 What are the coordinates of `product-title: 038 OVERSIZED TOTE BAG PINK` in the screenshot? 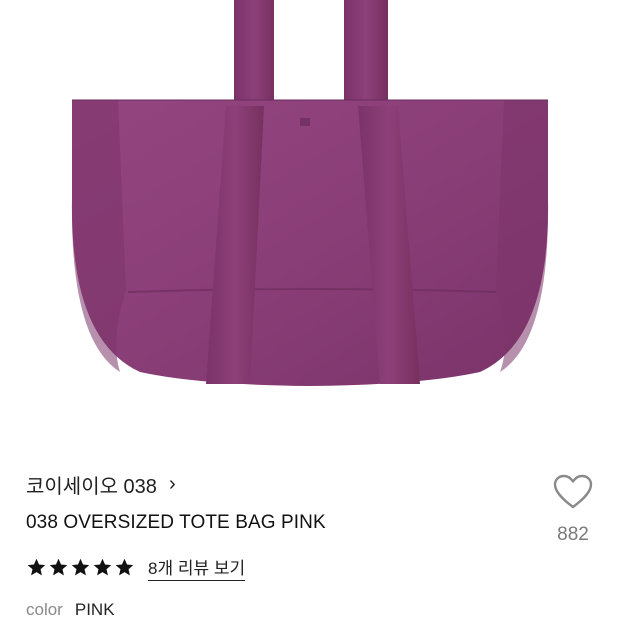 It's located at (176, 522).